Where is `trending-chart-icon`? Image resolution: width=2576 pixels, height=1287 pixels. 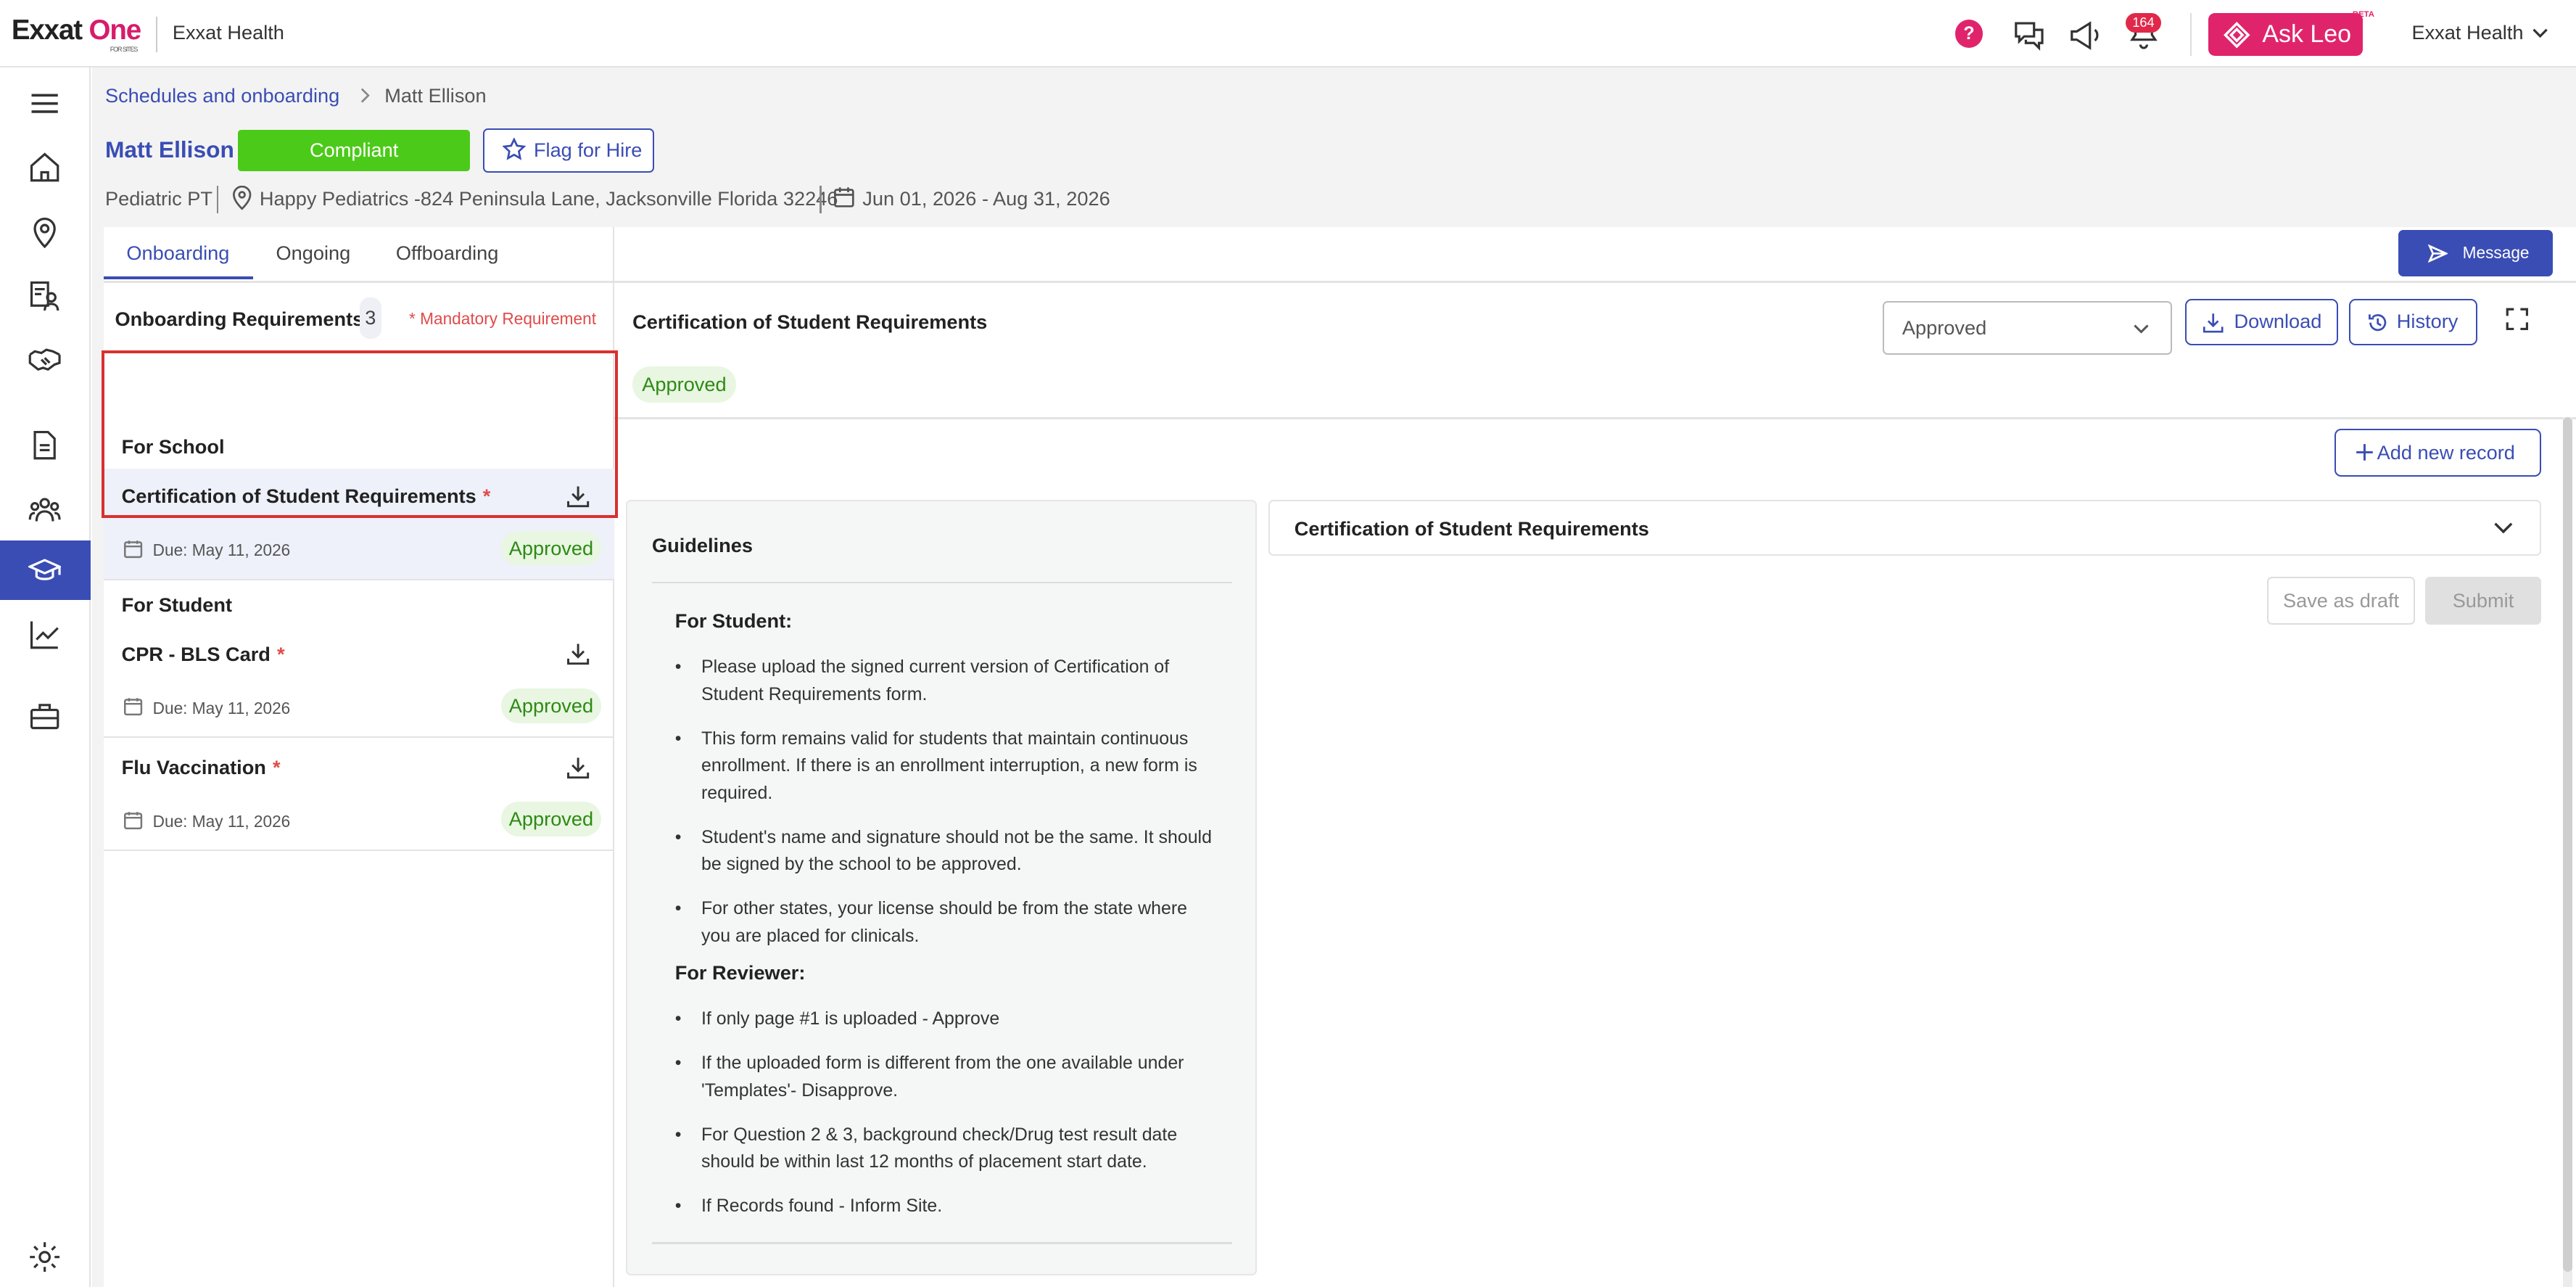
trending-chart-icon is located at coordinates (45, 635).